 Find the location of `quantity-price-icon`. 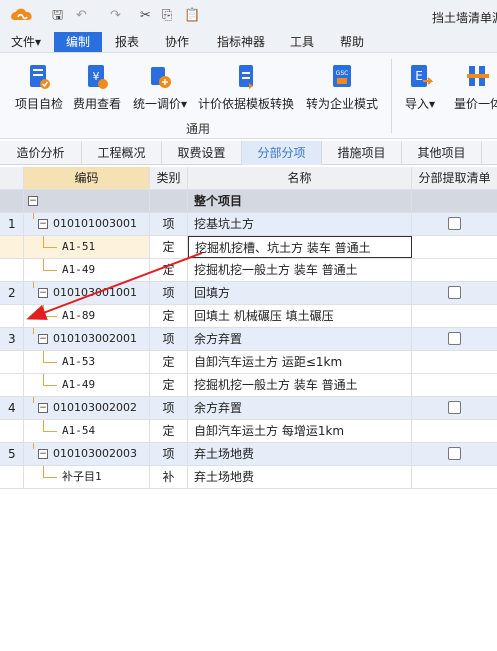

quantity-price-icon is located at coordinates (478, 76).